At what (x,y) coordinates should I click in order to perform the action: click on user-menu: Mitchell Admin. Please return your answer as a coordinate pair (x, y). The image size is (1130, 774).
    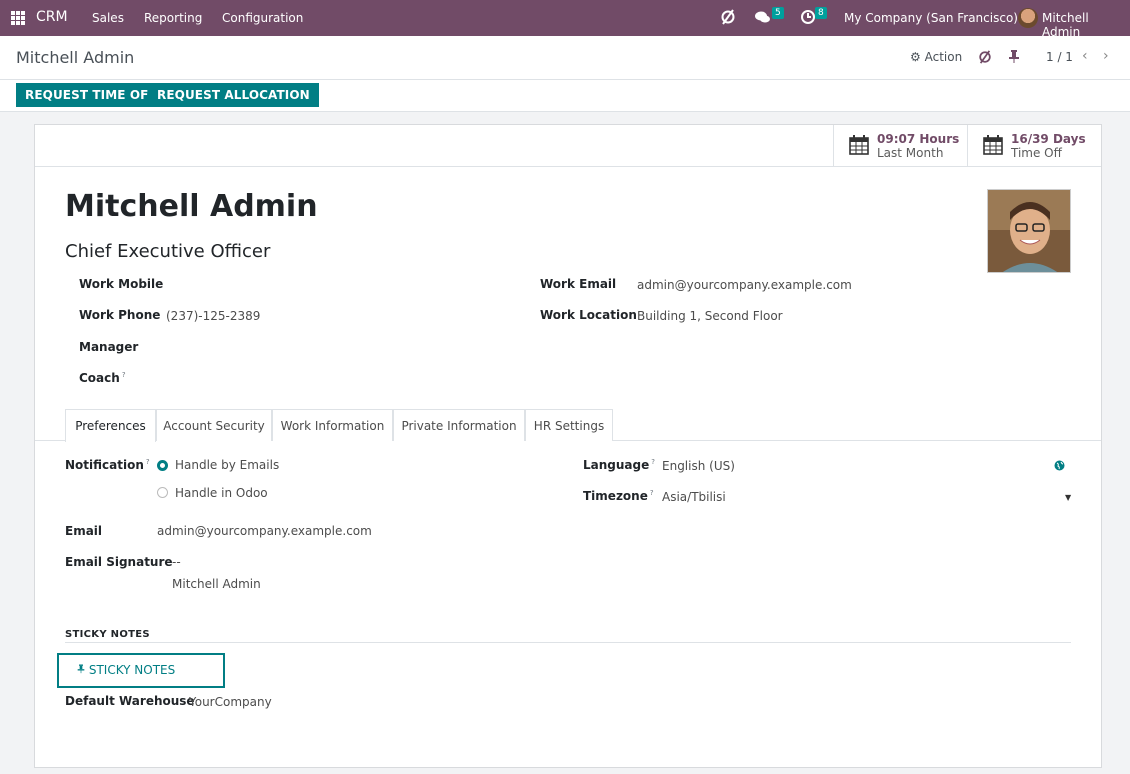
    Looking at the image, I should click on (1086, 25).